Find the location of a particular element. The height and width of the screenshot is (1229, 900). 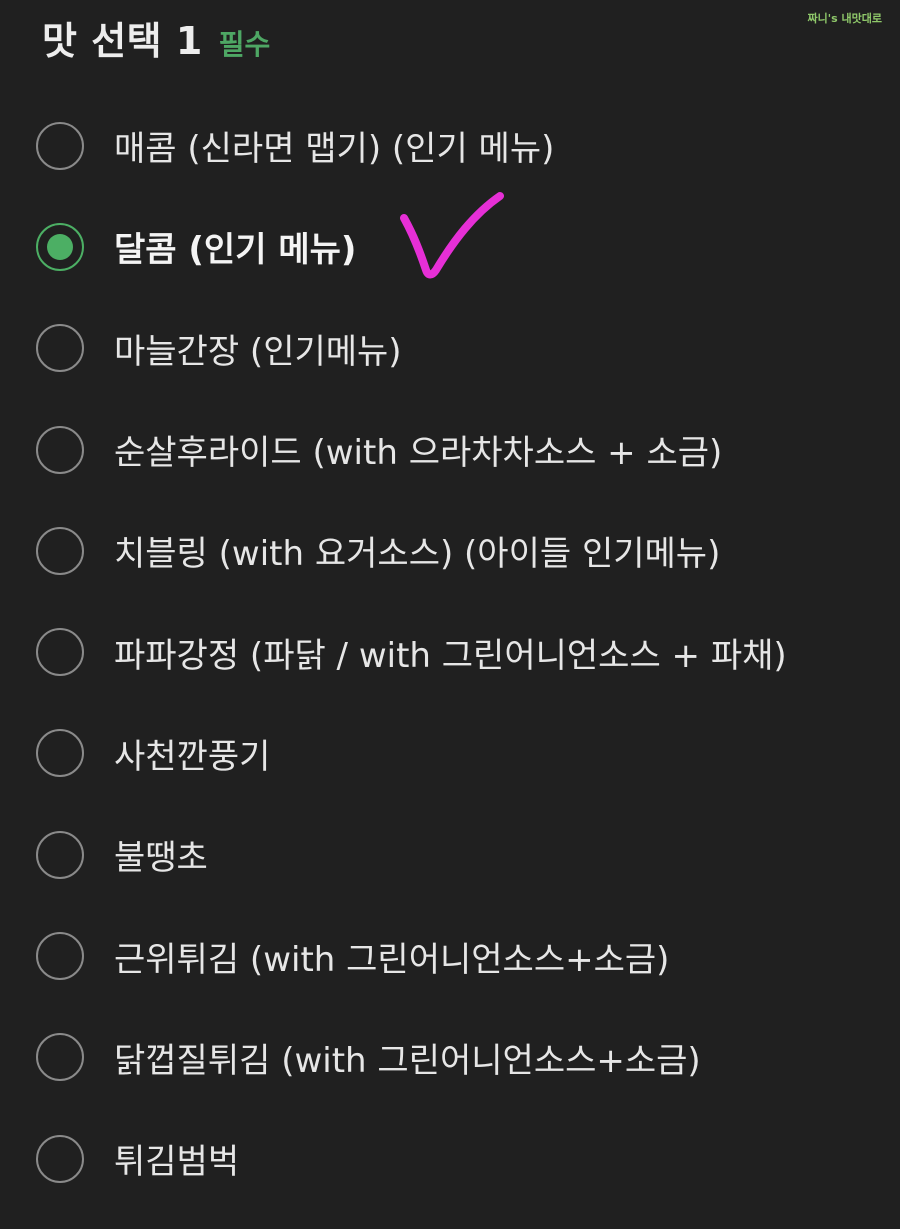

option-gizzard-fried: 근위튀김 (with 그린어니언소스+소금) is located at coordinates (450, 955).